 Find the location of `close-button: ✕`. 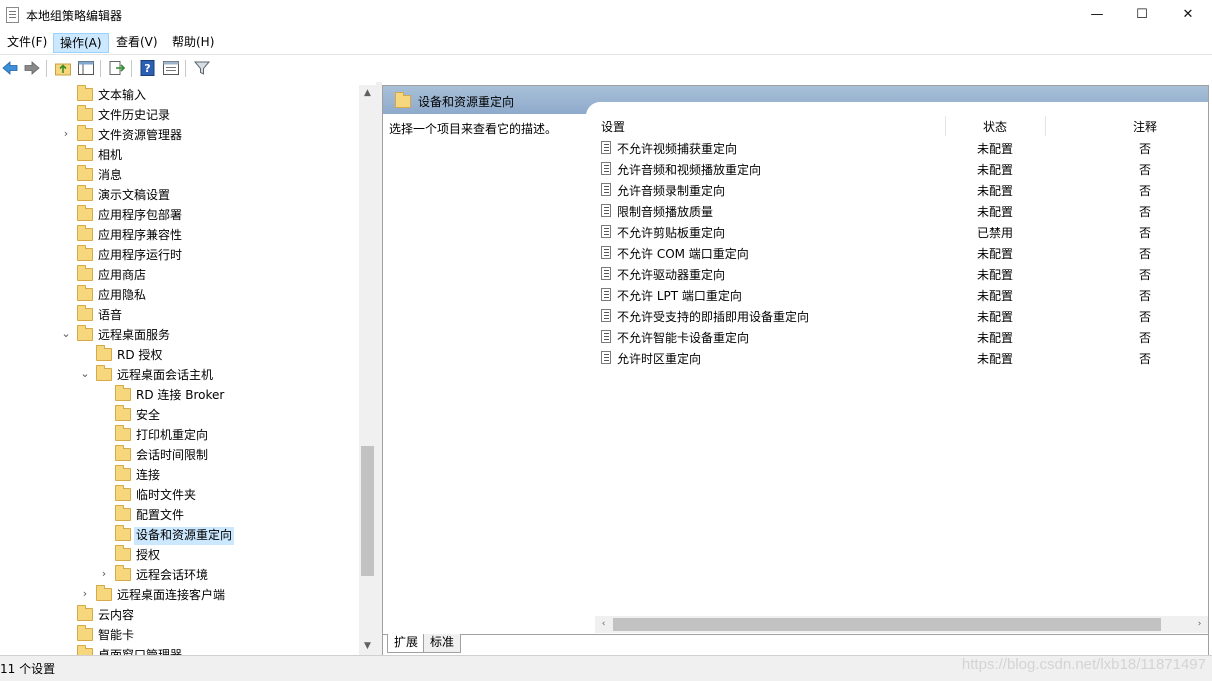

close-button: ✕ is located at coordinates (1188, 15).